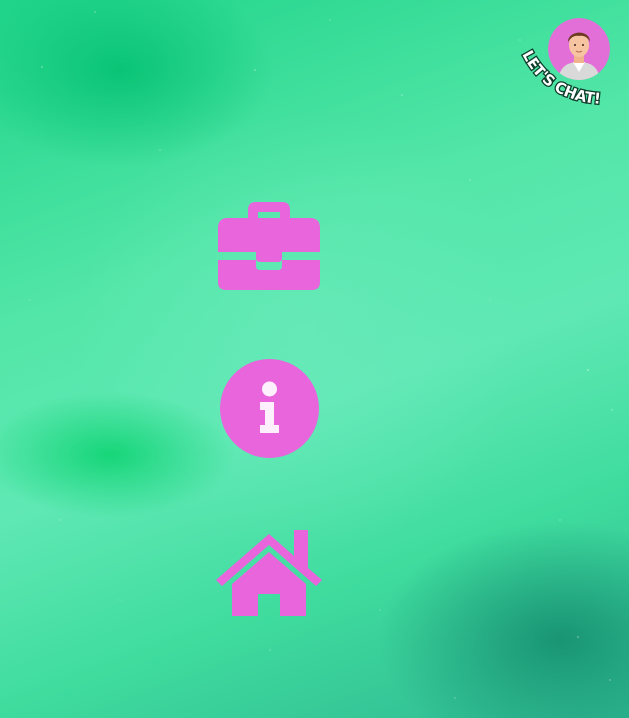  Describe the element at coordinates (269, 245) in the screenshot. I see `briefcase-icon` at that location.